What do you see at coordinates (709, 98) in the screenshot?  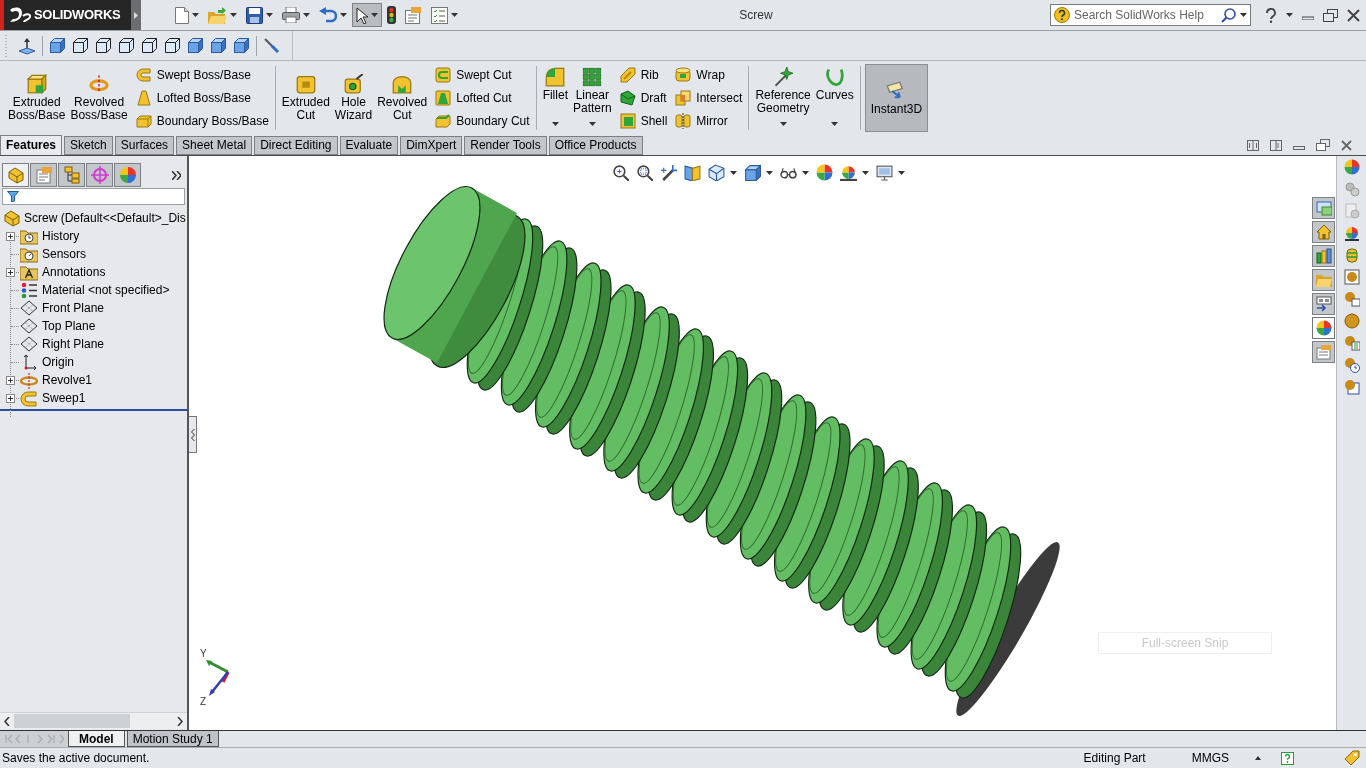 I see `command-button: Intersect` at bounding box center [709, 98].